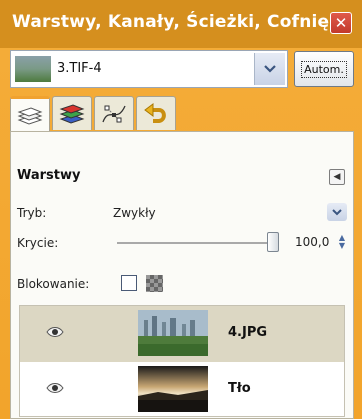 This screenshot has height=419, width=362. I want to click on panel-title: Warstwy, so click(49, 175).